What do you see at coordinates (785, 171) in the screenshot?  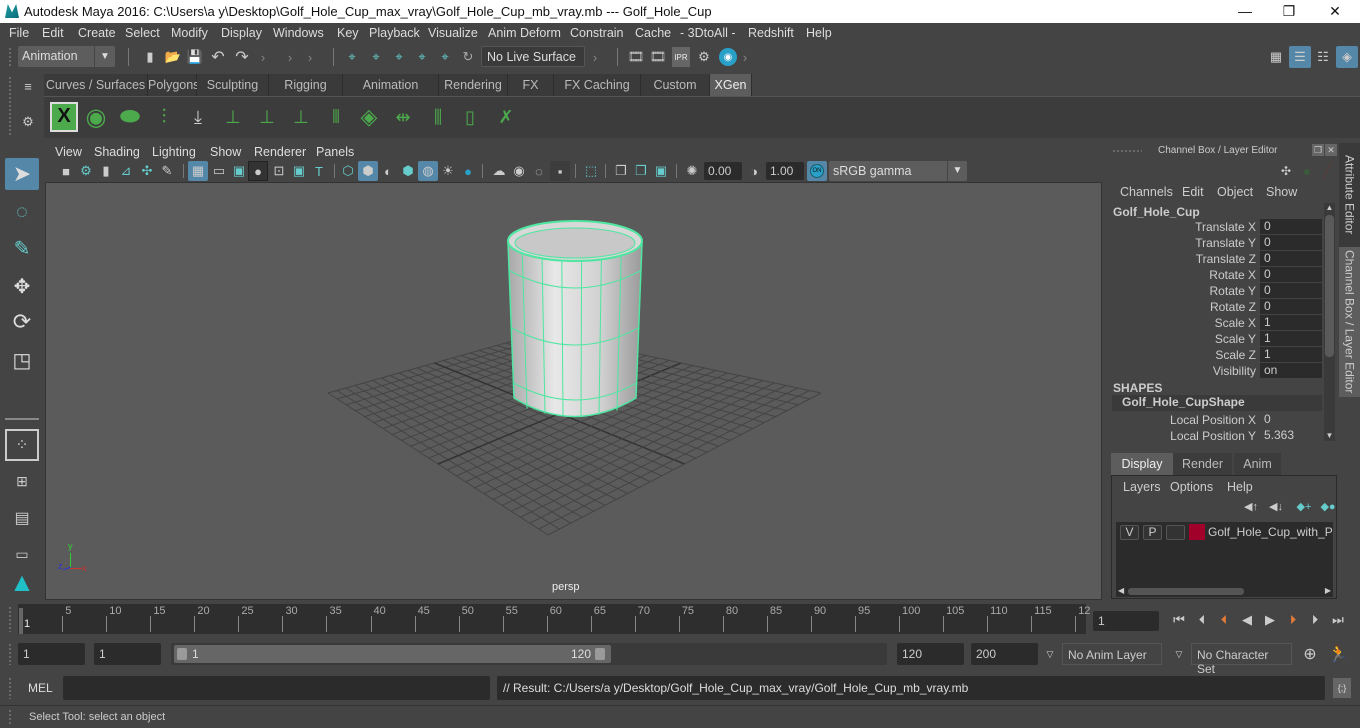 I see `gamma-field: 1.00` at bounding box center [785, 171].